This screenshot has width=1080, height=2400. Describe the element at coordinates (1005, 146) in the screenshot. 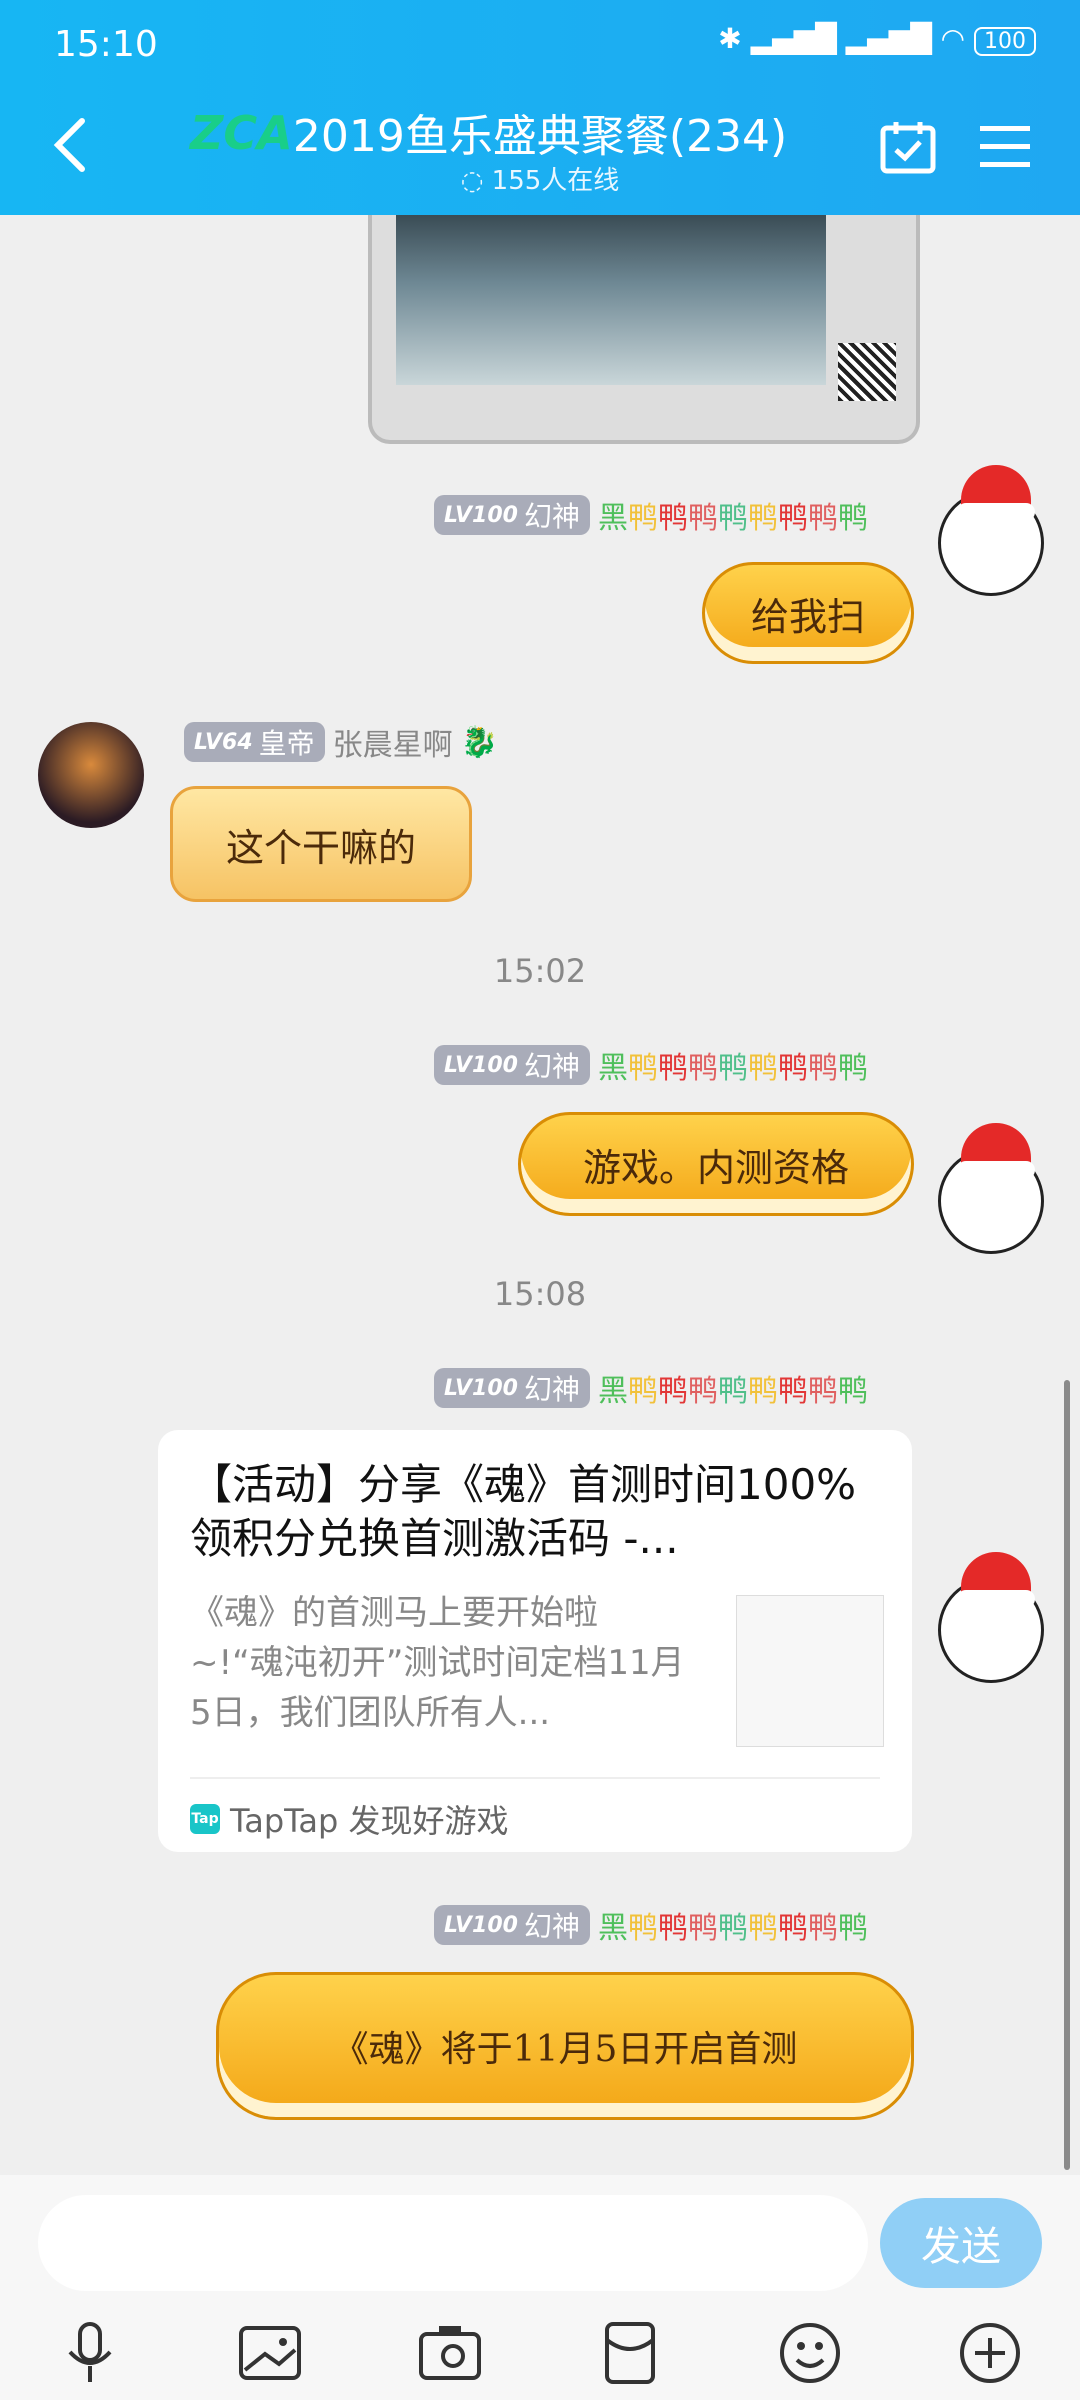

I see `menu-icon` at that location.